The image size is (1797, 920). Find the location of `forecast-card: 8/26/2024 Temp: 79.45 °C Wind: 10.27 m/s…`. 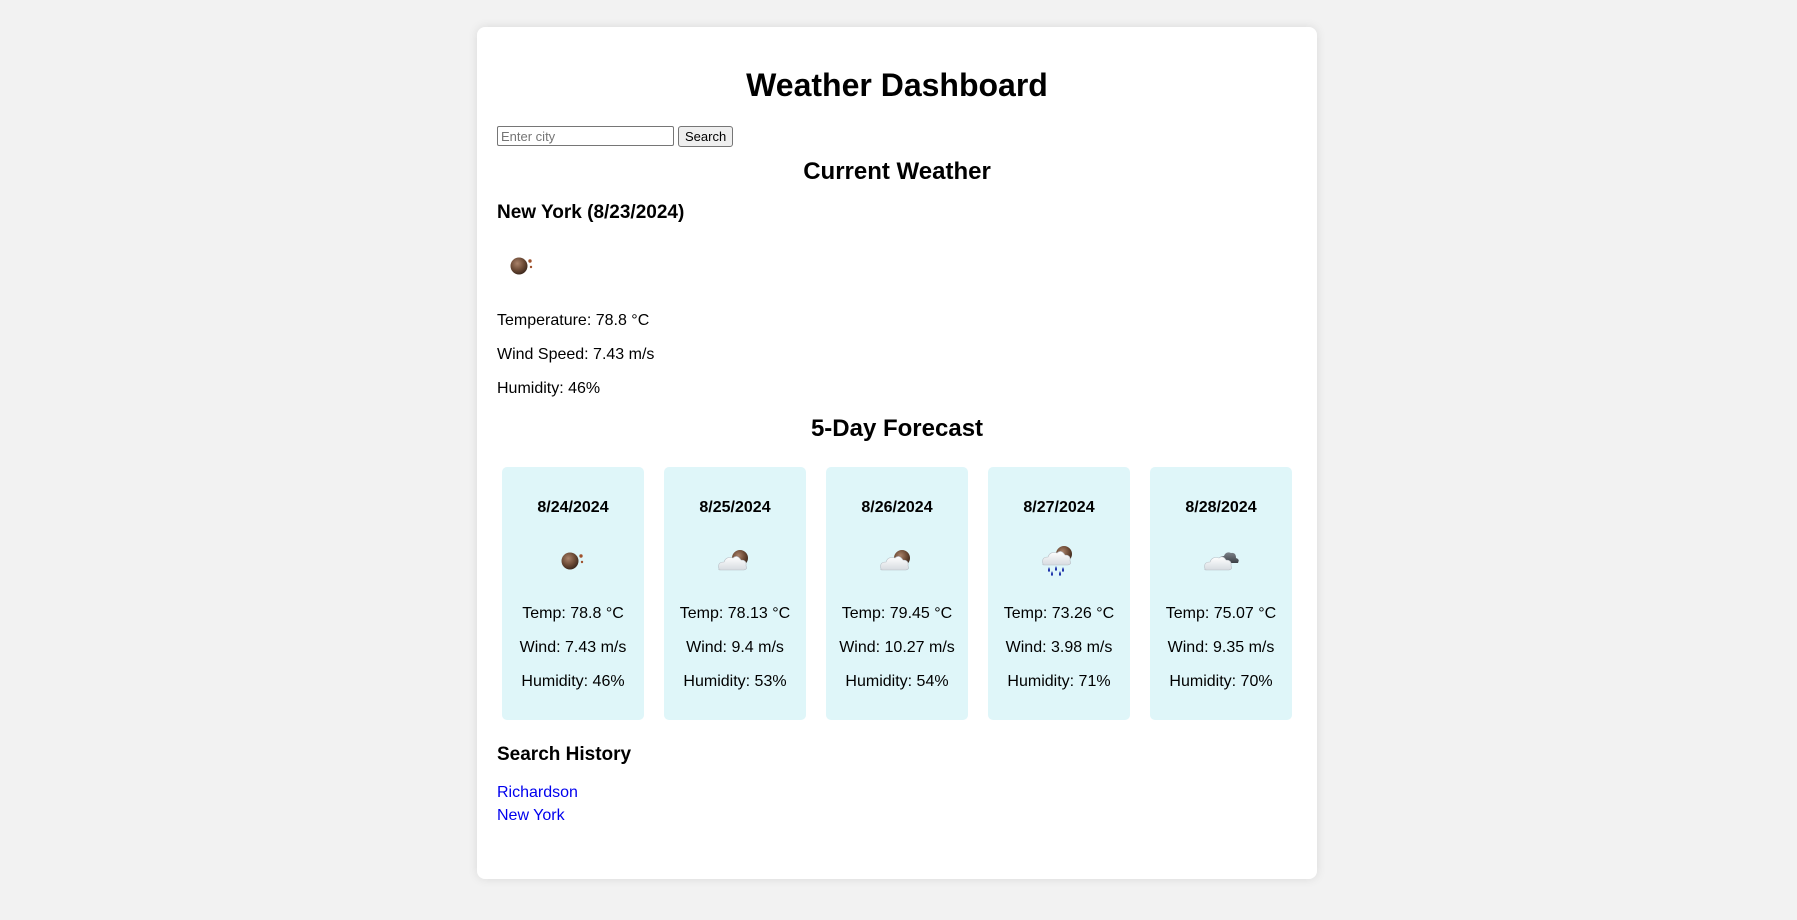

forecast-card: 8/26/2024 Temp: 79.45 °C Wind: 10.27 m/s… is located at coordinates (897, 593).